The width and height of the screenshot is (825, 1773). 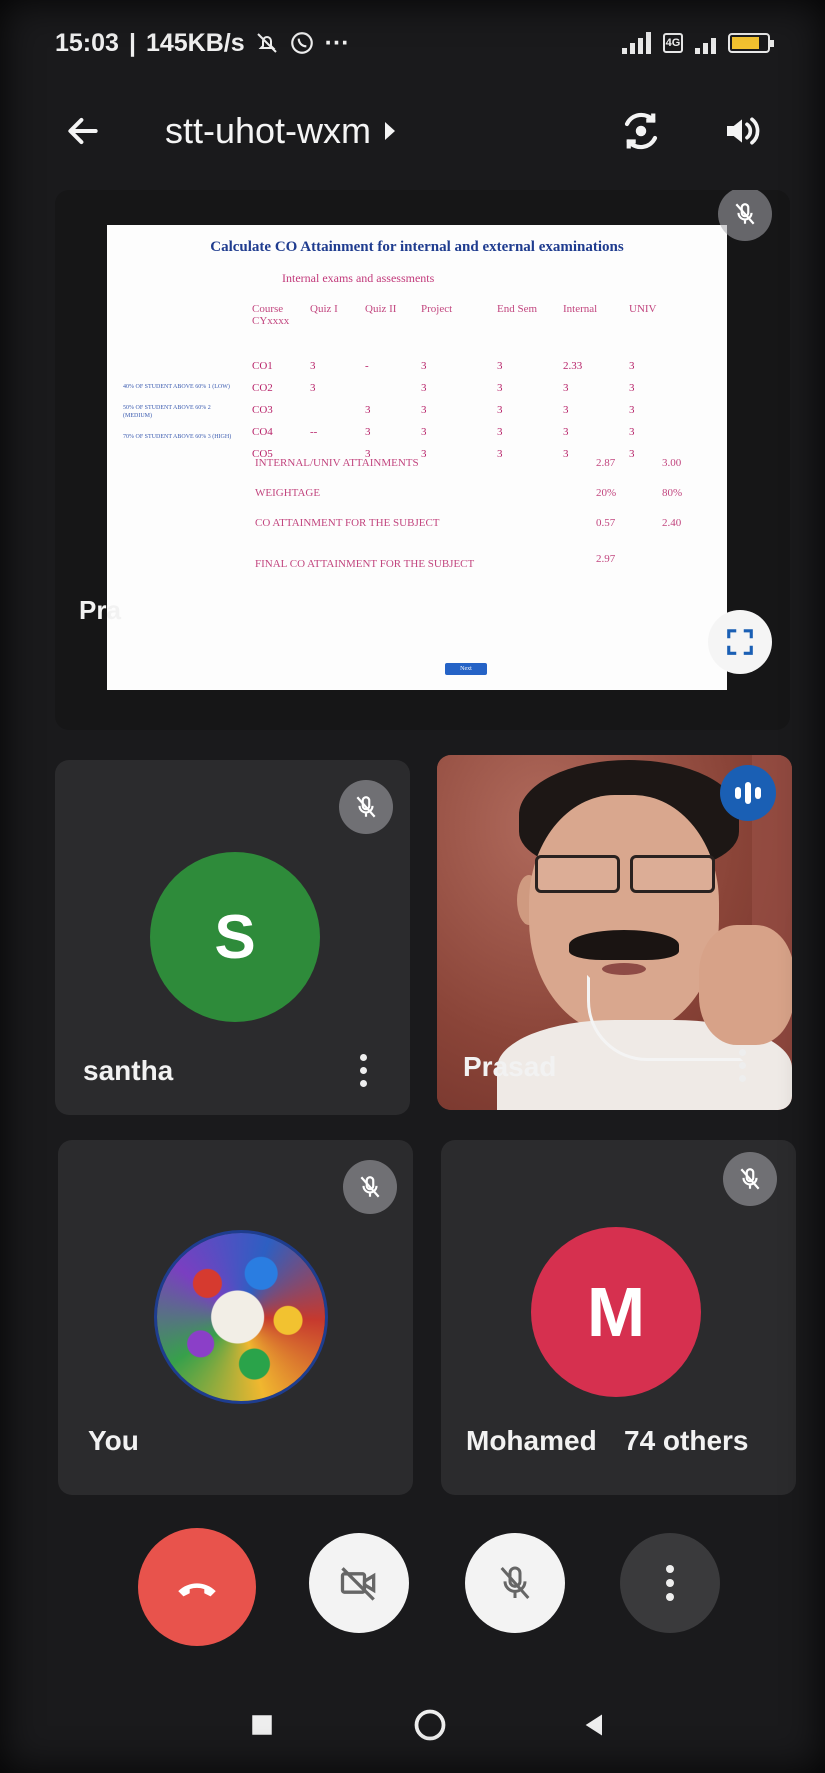 I want to click on avatar: S, so click(x=235, y=937).